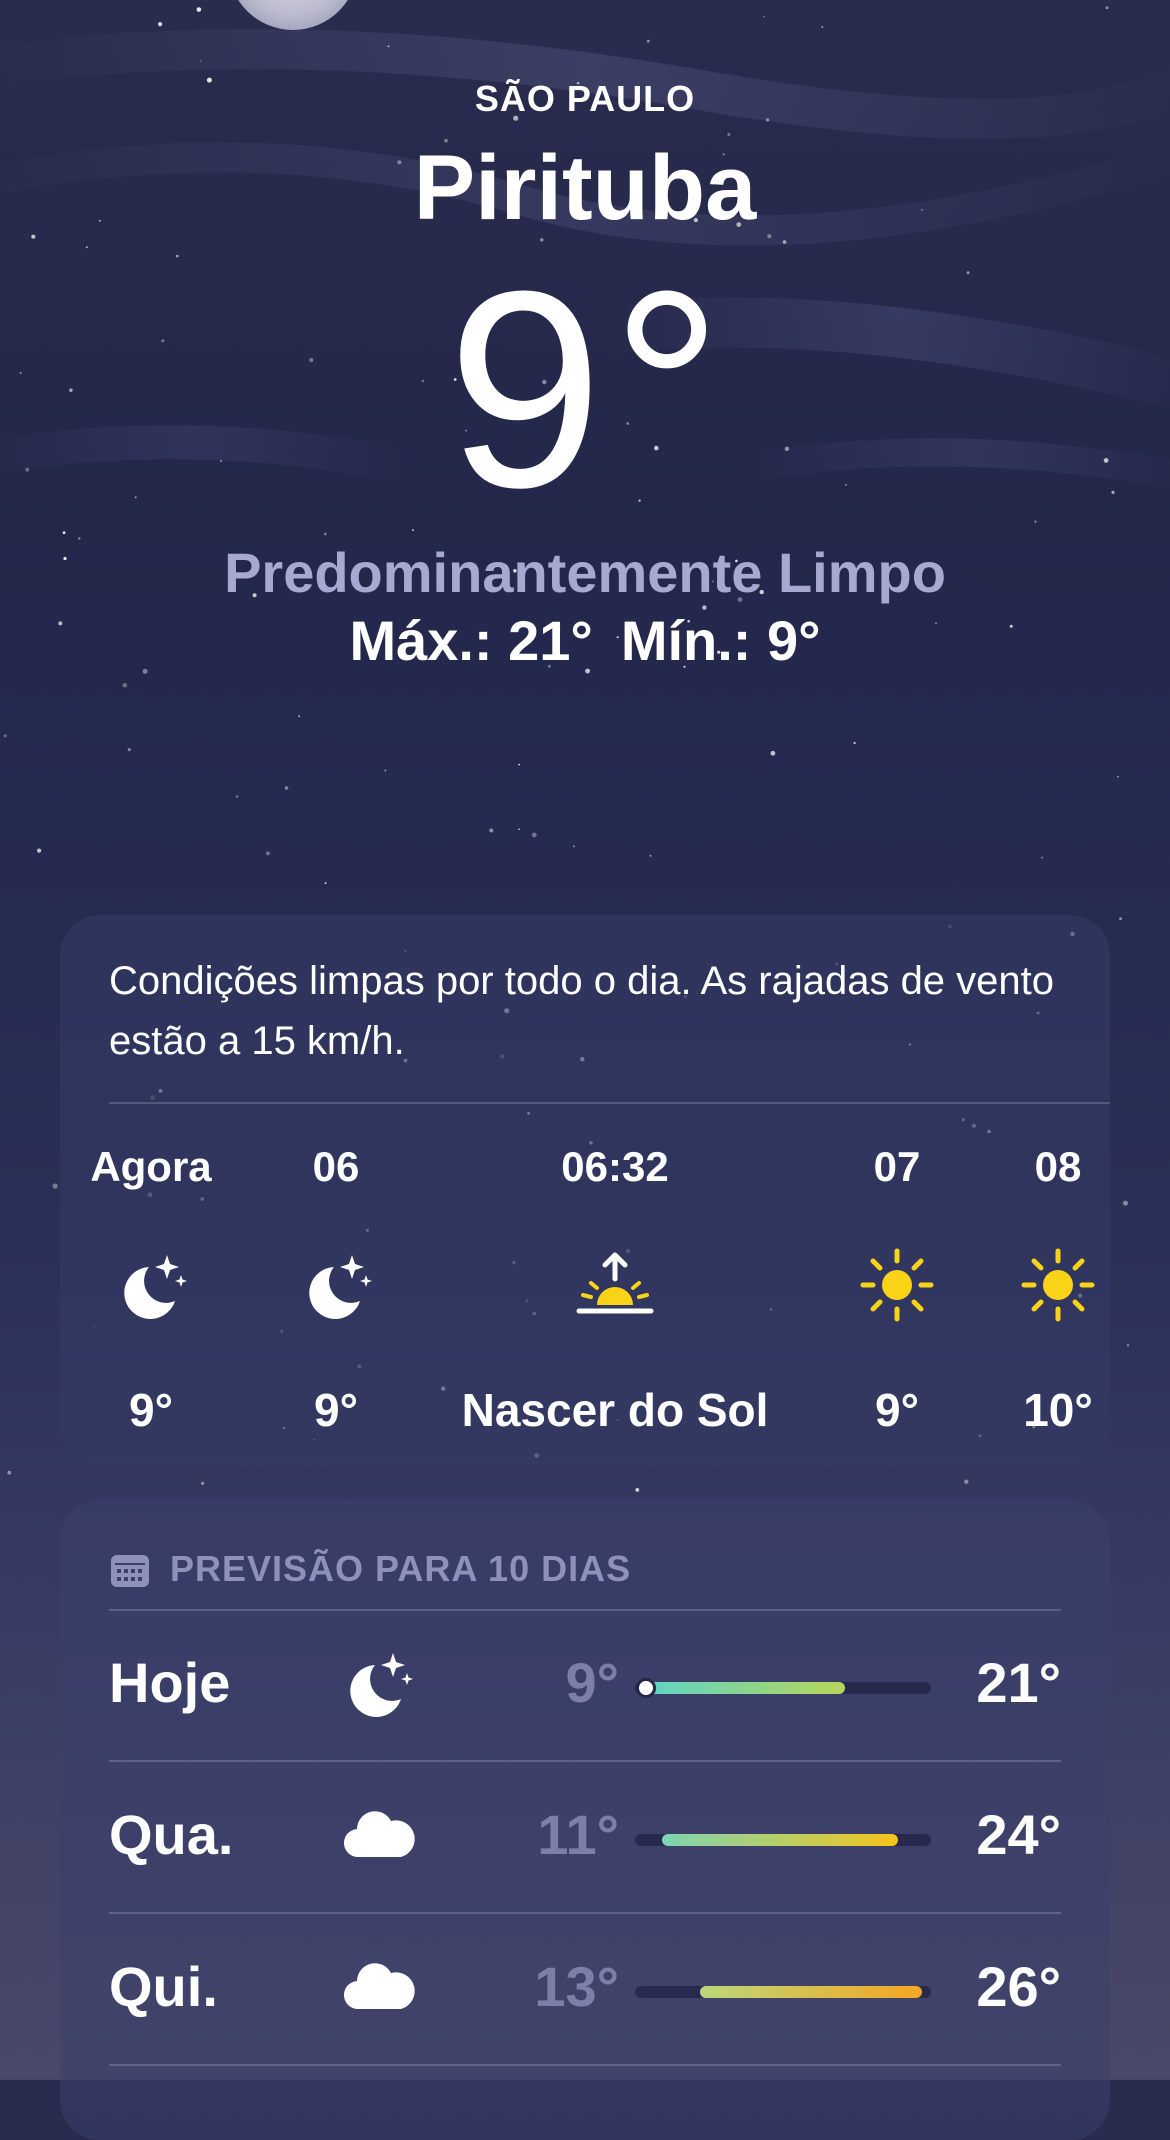 The height and width of the screenshot is (2140, 1170). What do you see at coordinates (576, 1986) in the screenshot?
I see `day-low-temperature: 13°` at bounding box center [576, 1986].